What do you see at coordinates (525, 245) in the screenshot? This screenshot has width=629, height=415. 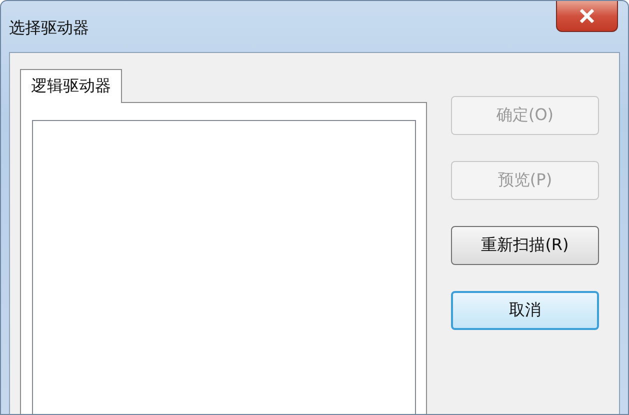 I see `dialog-button: 重新扫描(R)` at bounding box center [525, 245].